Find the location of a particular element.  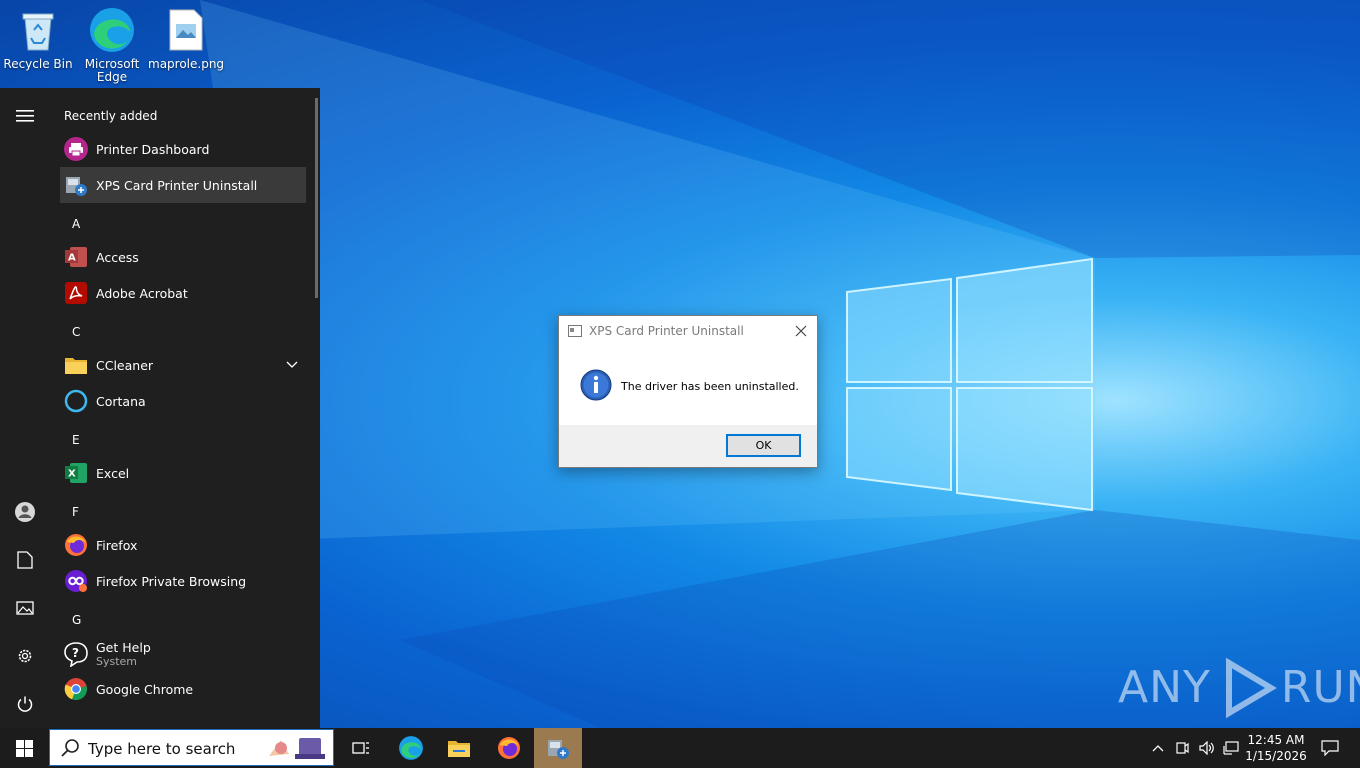

app-cortana: Cortana is located at coordinates (183, 401).